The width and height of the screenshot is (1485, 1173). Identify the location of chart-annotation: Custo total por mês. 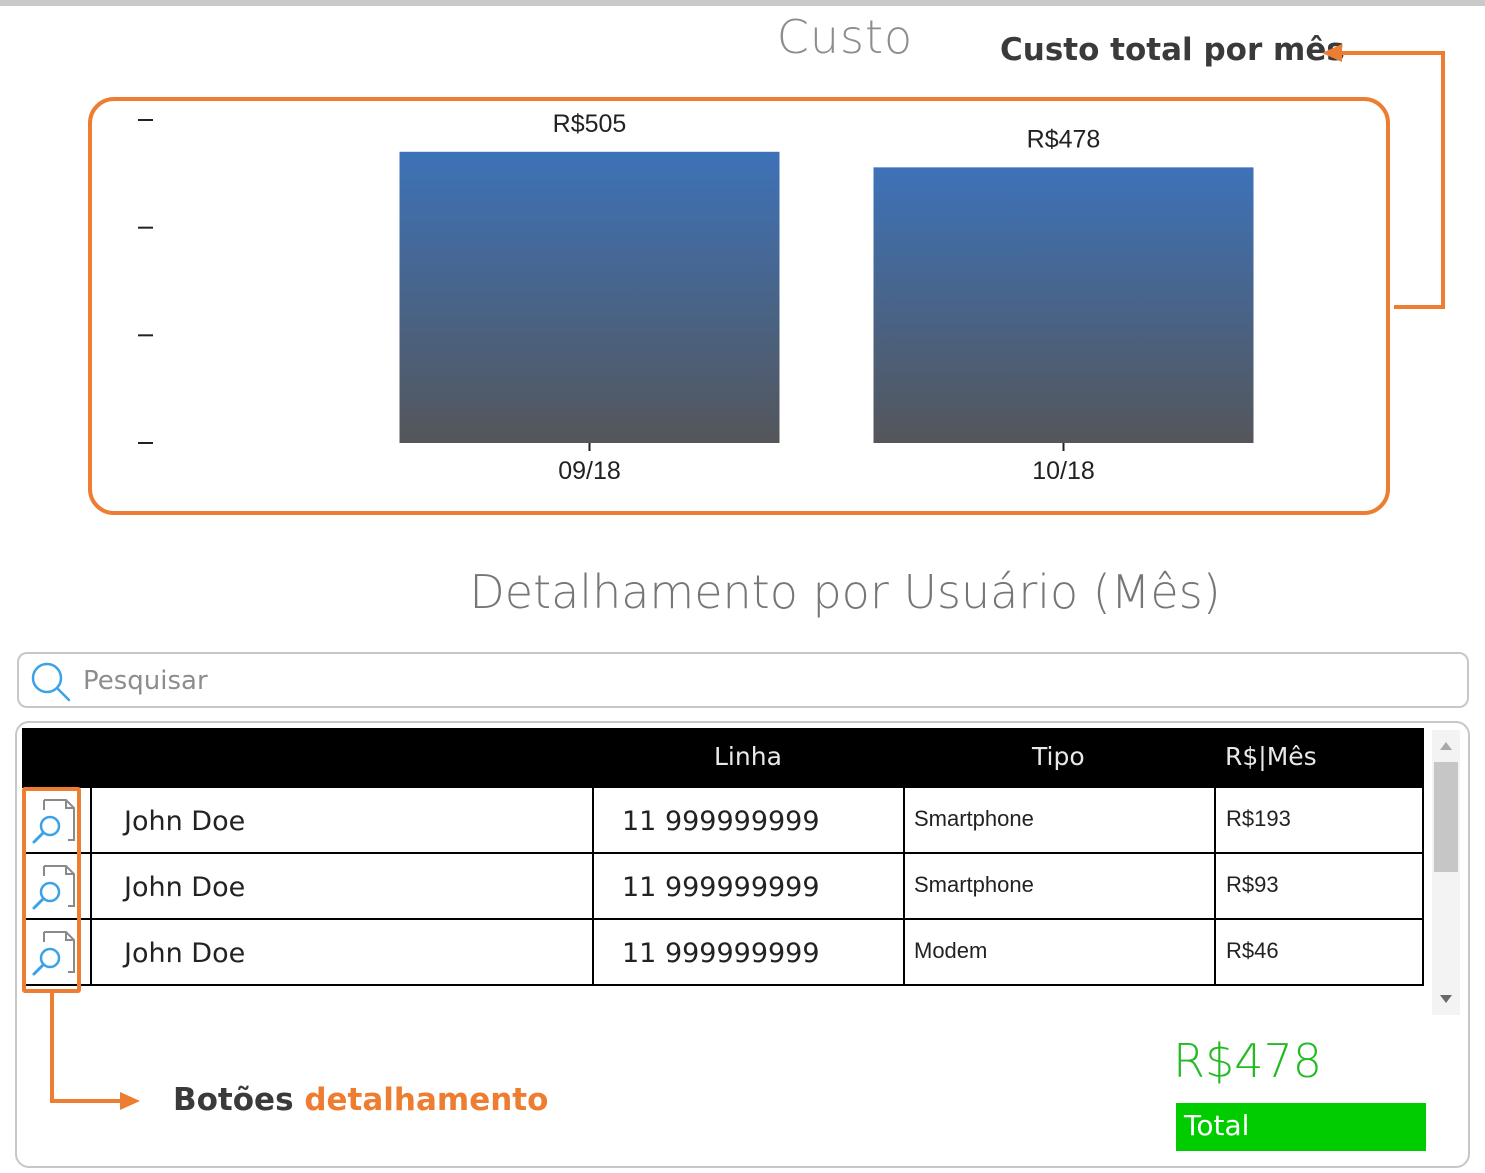
(1172, 50).